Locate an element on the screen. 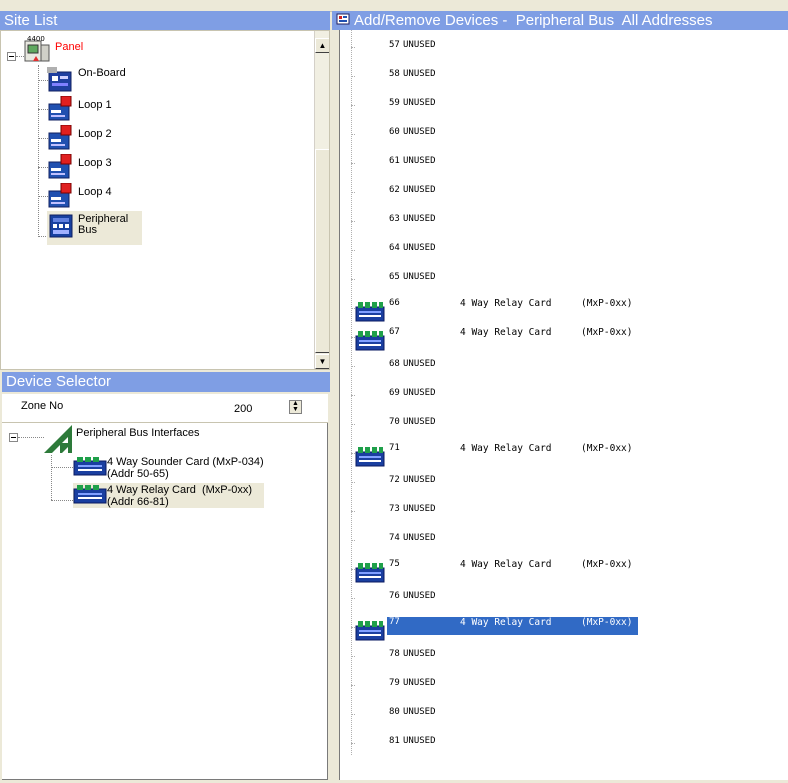 This screenshot has width=788, height=783. tree-node-peripheral-bus: Peripheral Bus is located at coordinates (95, 228).